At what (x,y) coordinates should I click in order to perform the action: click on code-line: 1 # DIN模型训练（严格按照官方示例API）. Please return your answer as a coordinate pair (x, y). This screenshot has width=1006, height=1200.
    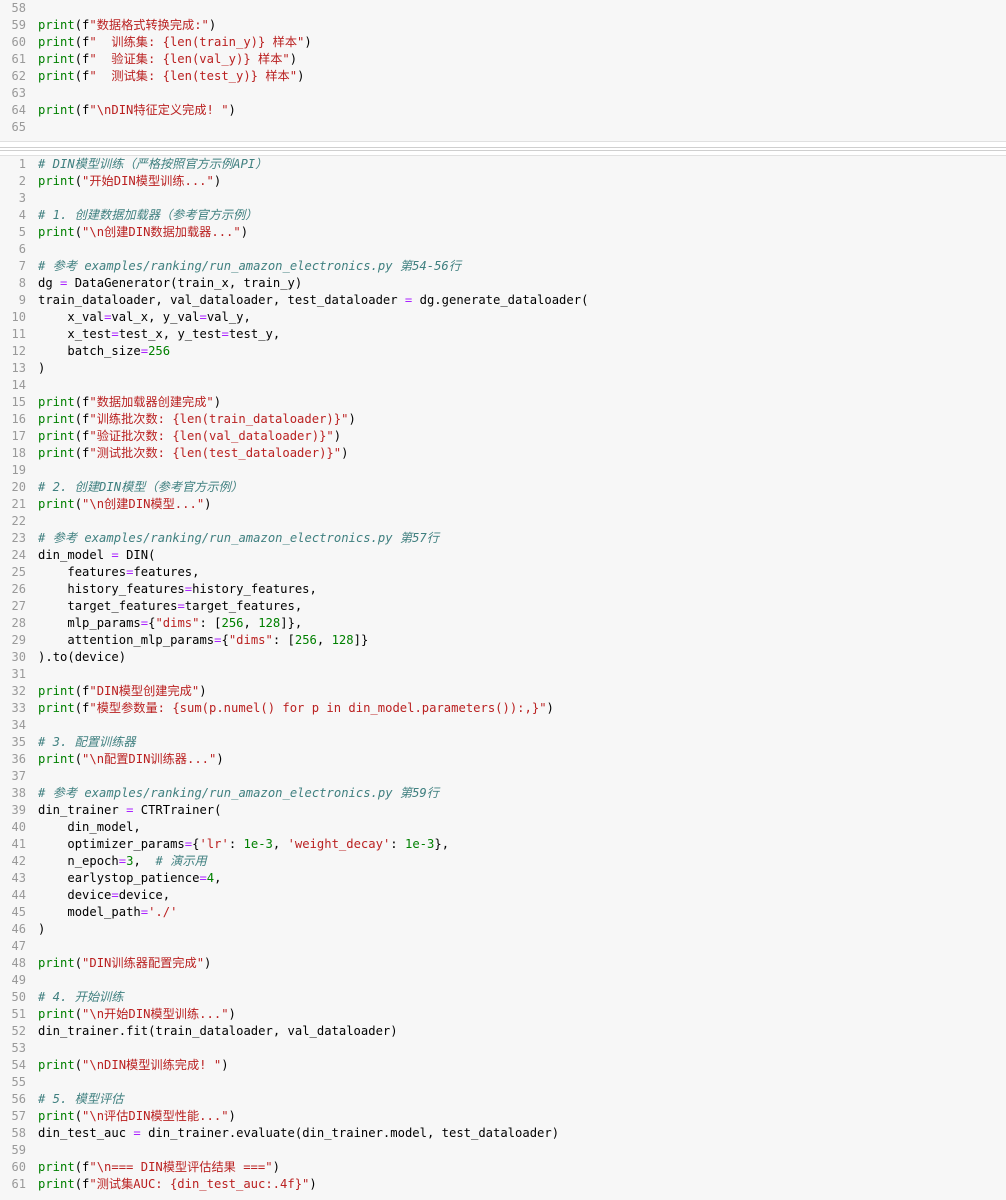
    Looking at the image, I should click on (503, 164).